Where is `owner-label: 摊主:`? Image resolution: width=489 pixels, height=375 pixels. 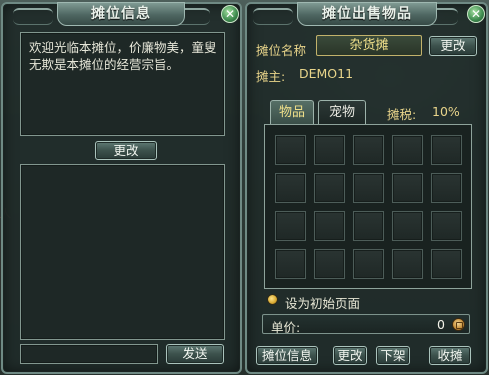 owner-label: 摊主: is located at coordinates (271, 76).